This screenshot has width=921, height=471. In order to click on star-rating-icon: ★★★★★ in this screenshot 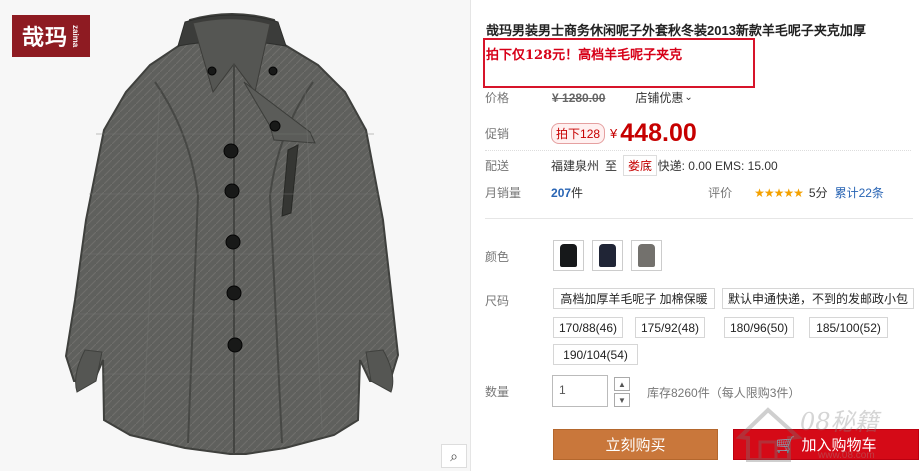, I will do `click(779, 192)`.